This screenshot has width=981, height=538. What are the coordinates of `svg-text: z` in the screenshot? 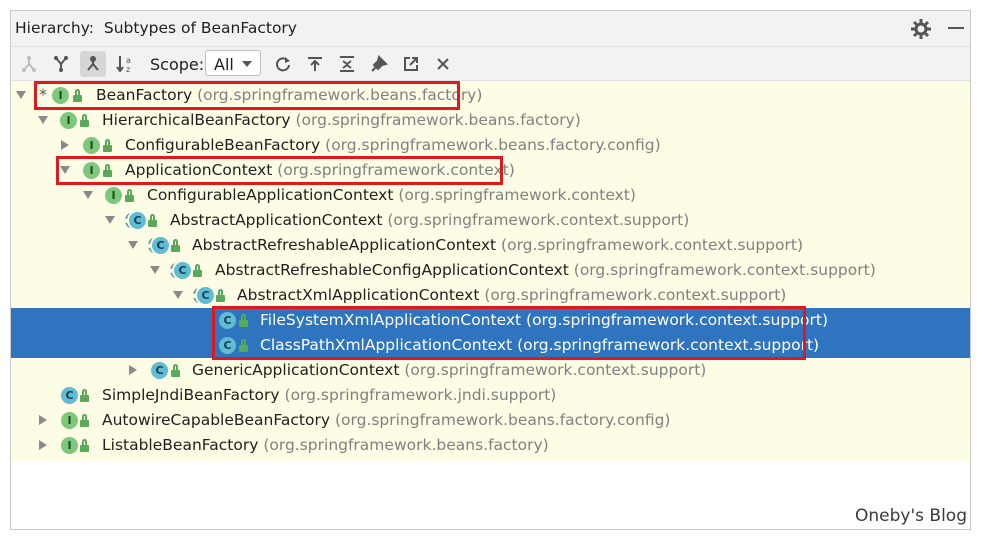 It's located at (128, 69).